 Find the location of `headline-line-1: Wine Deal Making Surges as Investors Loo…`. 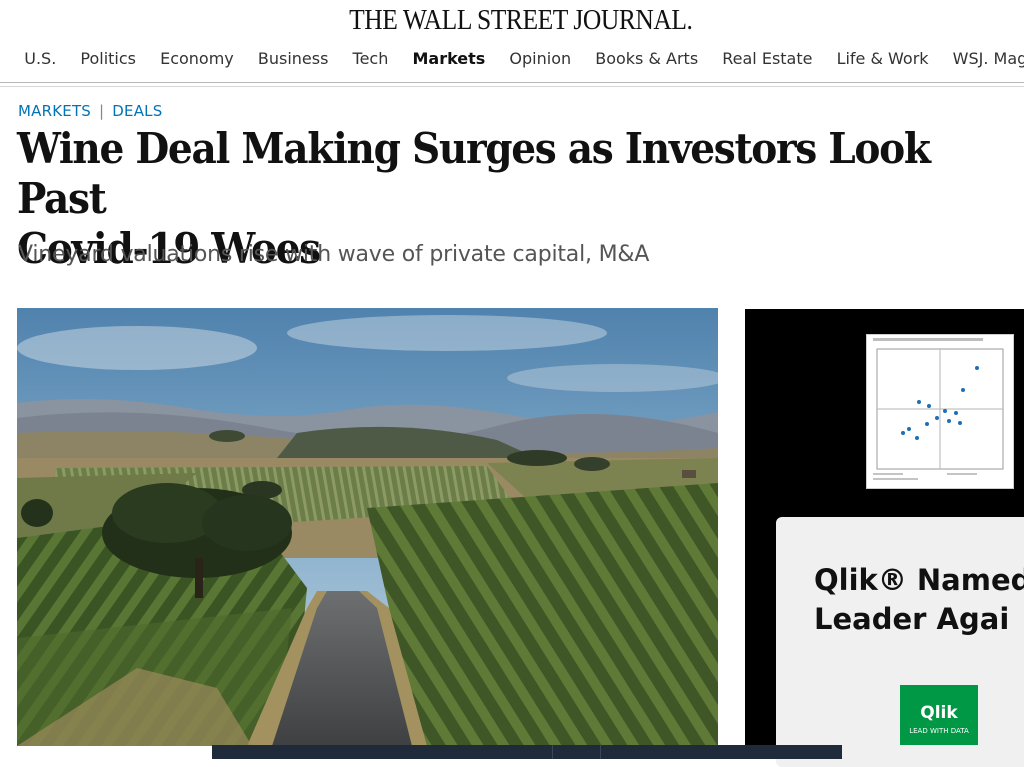

headline-line-1: Wine Deal Making Surges as Investors Loo… is located at coordinates (482, 174).